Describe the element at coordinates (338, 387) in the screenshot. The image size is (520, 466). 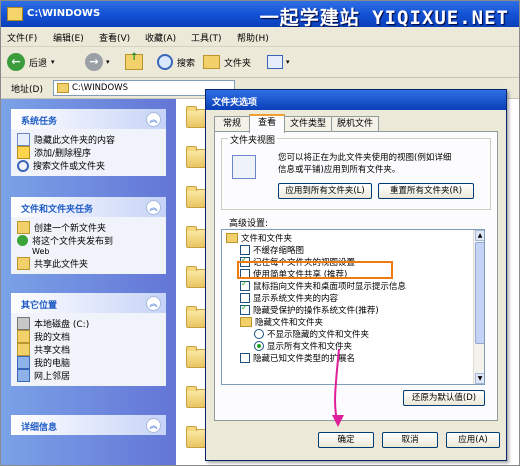
I see `annotation-arrow` at that location.